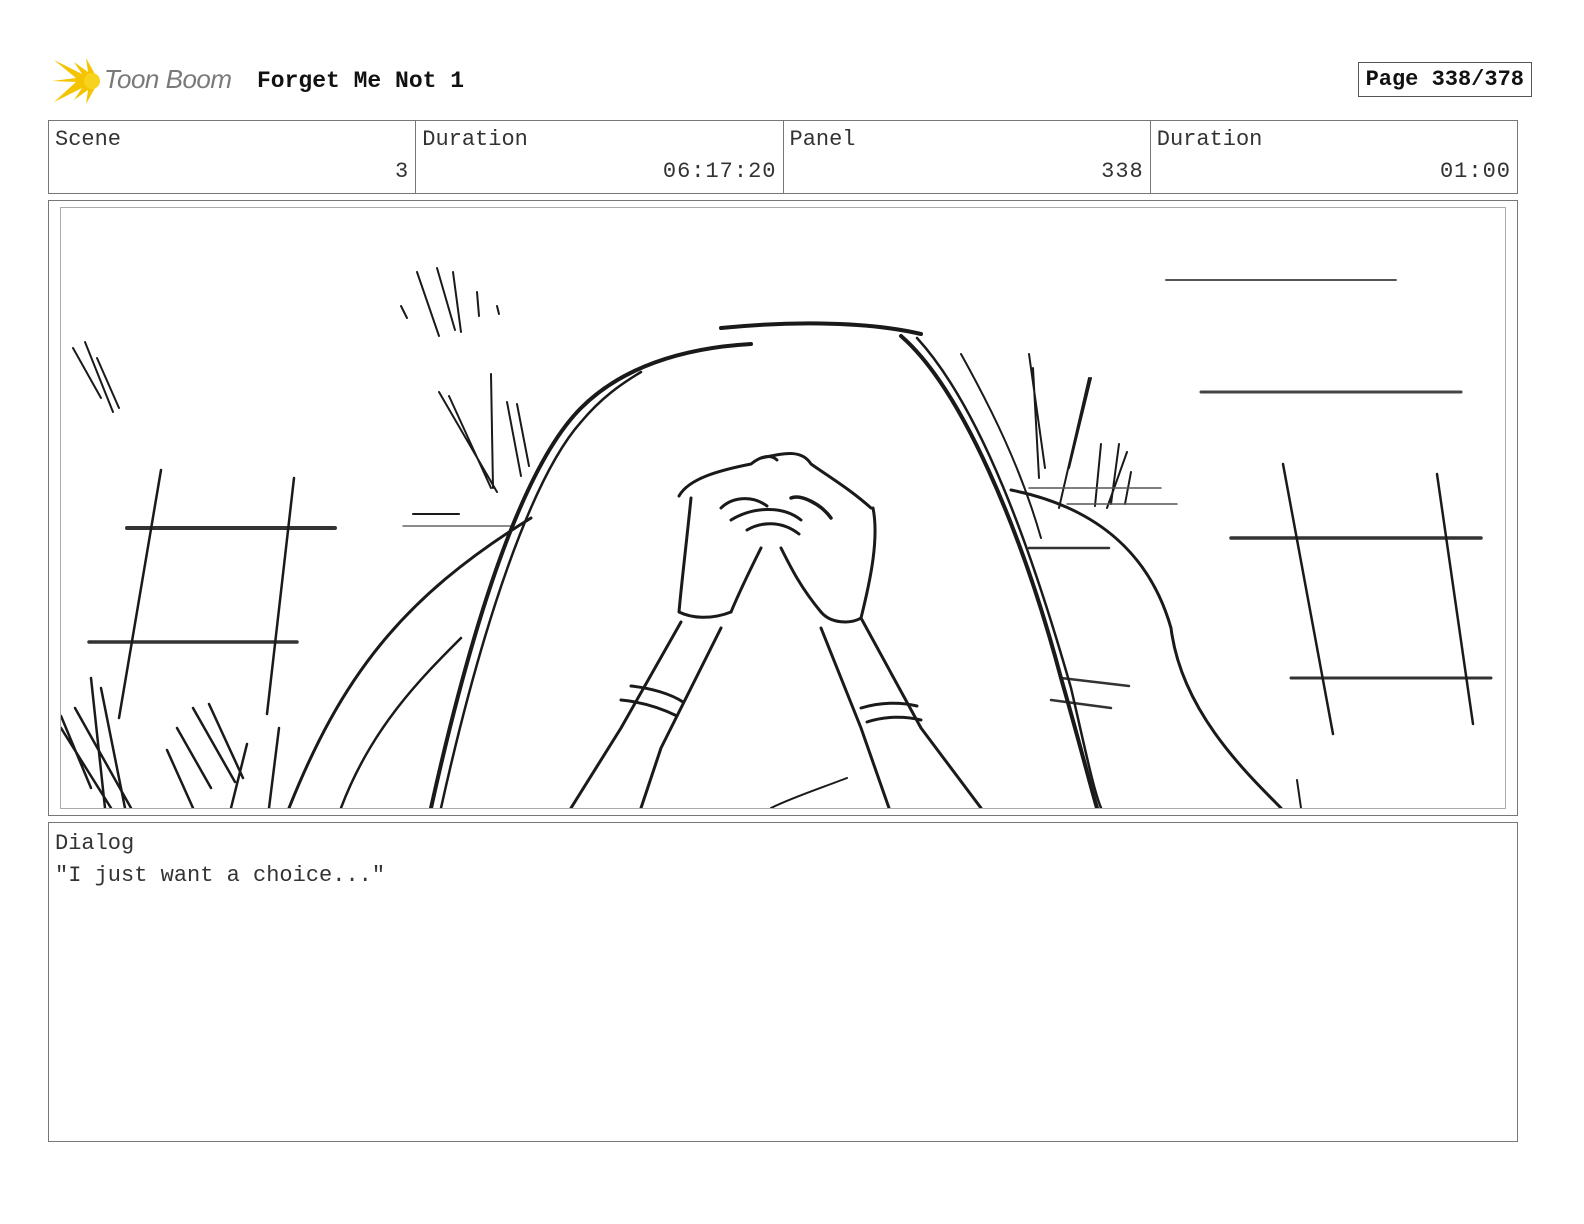 The height and width of the screenshot is (1224, 1584). Describe the element at coordinates (220, 875) in the screenshot. I see `dialog-text: "I just want a choice..."` at that location.